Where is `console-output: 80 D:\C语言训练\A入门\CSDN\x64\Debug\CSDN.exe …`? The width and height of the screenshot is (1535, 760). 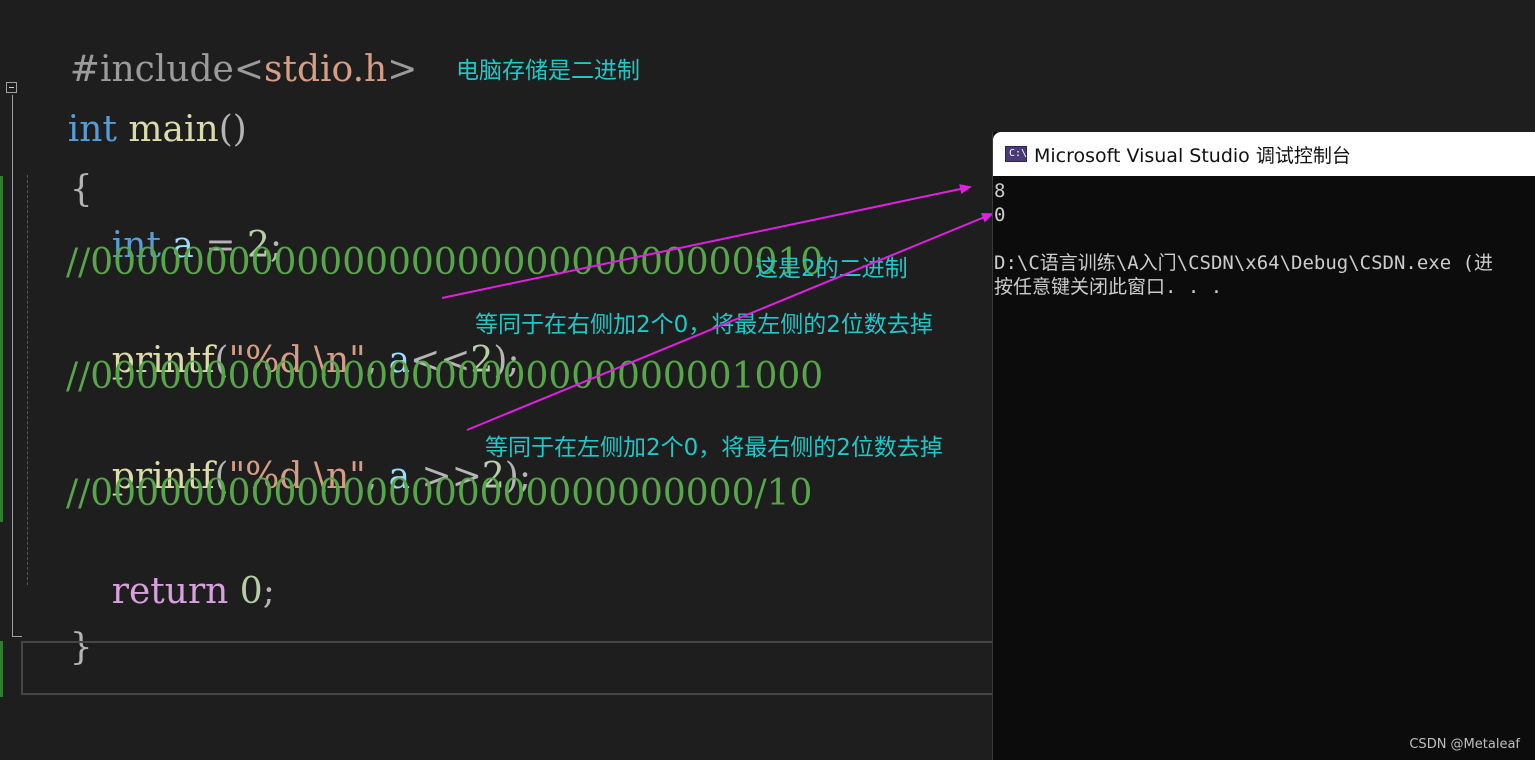
console-output: 80 D:\C语言训练\A入门\CSDN\x64\Debug\CSDN.exe … is located at coordinates (1243, 239).